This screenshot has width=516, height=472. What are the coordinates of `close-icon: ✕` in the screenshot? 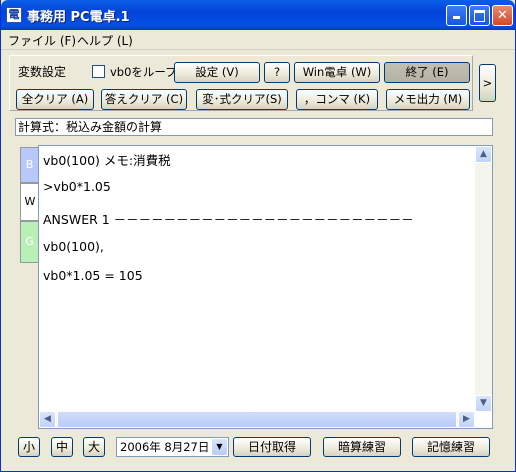 It's located at (502, 15).